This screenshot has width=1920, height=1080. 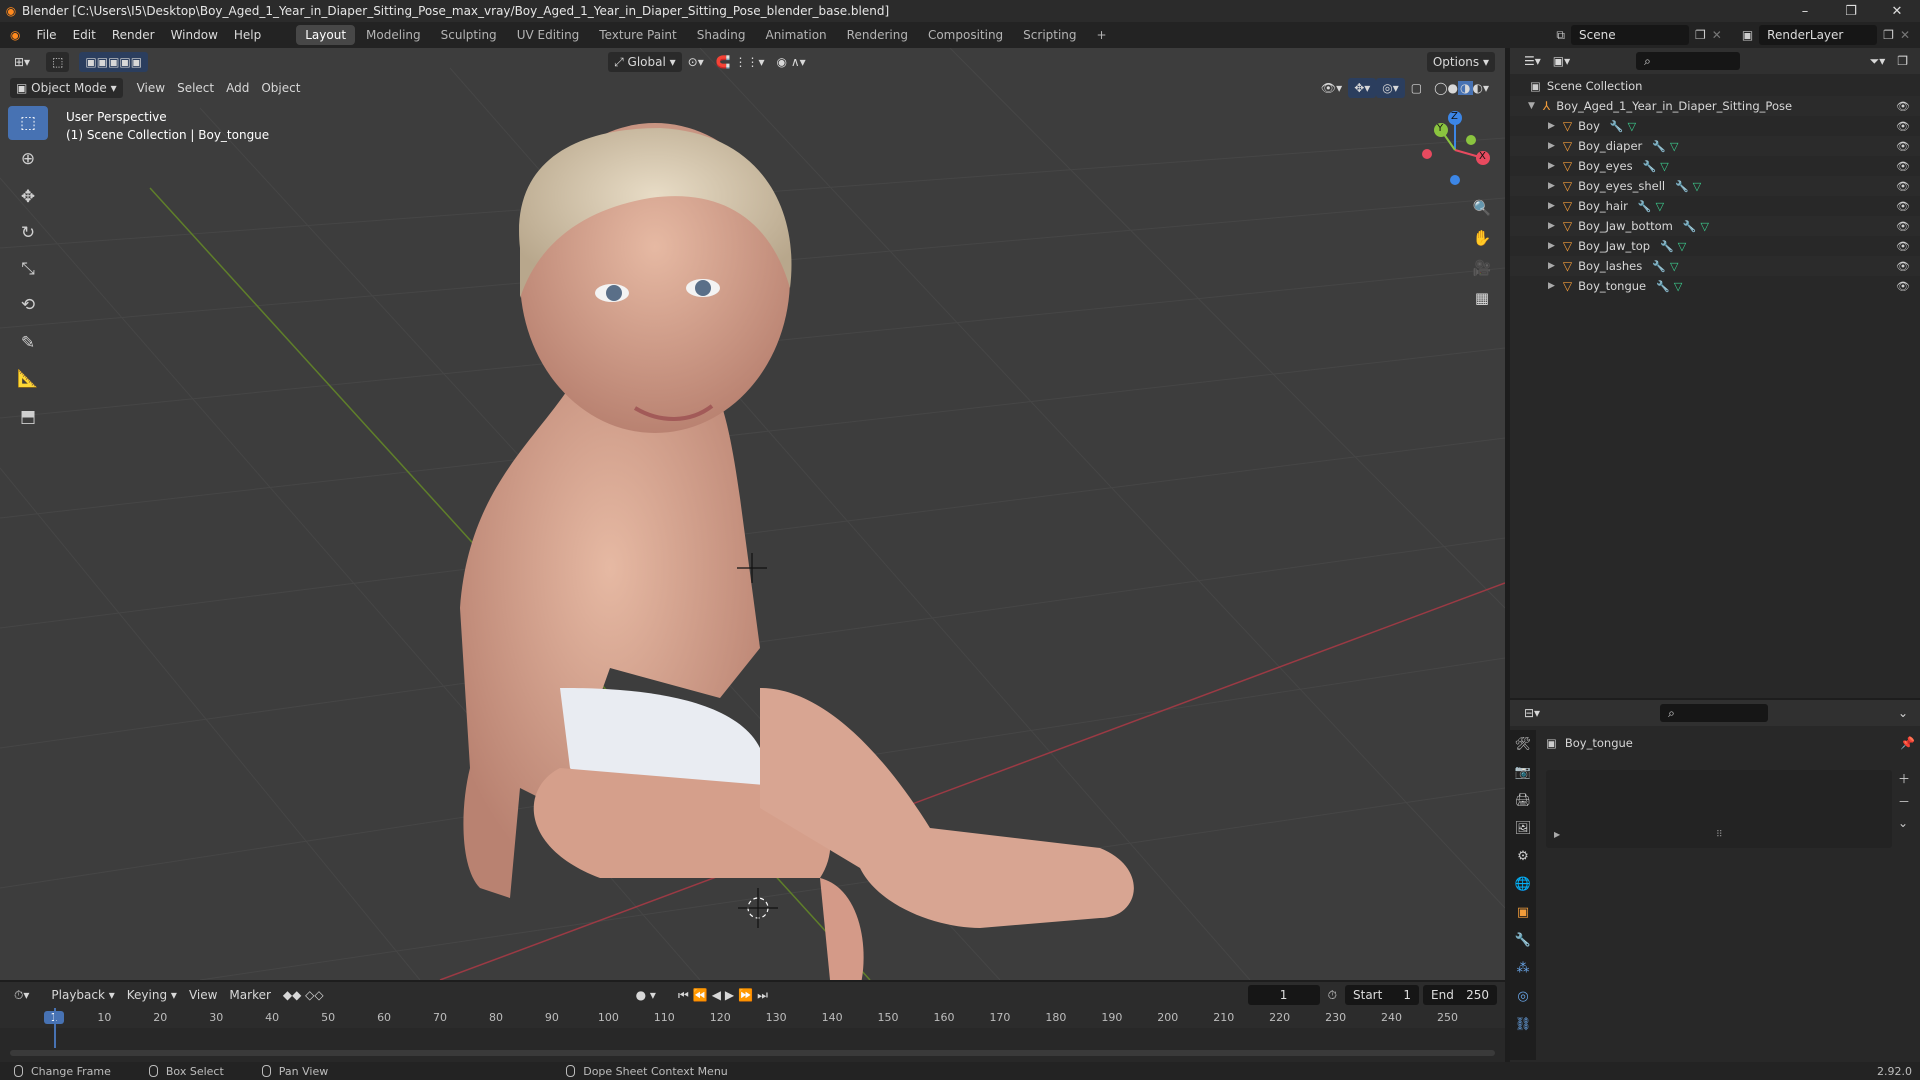 I want to click on maximize-button: ❐, so click(x=1851, y=11).